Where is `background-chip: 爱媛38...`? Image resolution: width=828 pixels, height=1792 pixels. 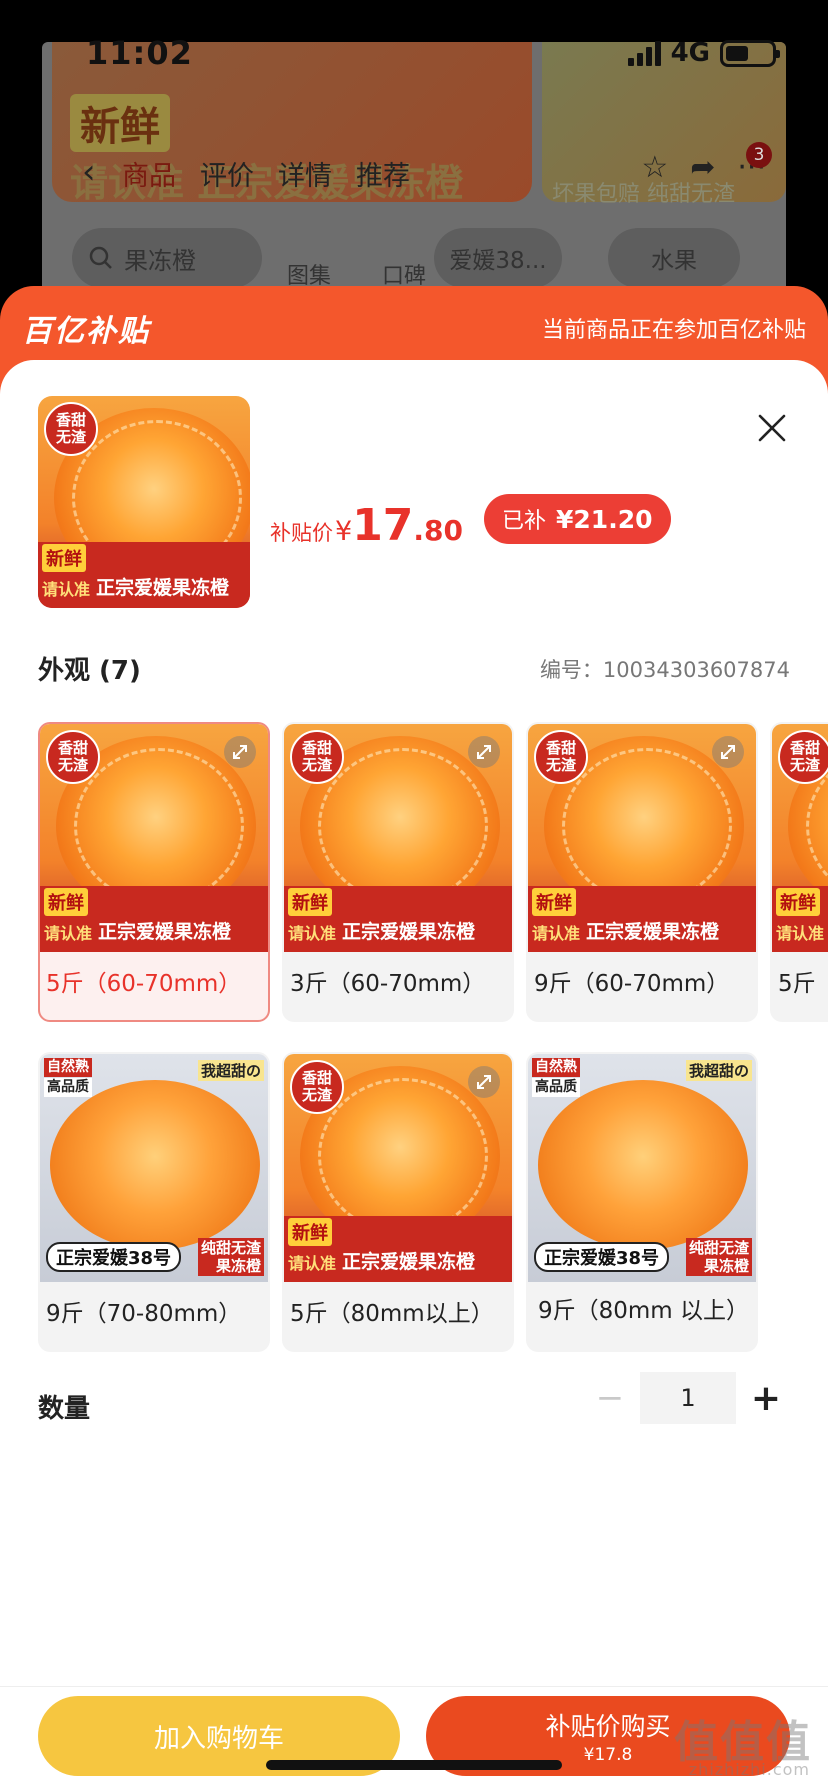
background-chip: 爱媛38... is located at coordinates (498, 258).